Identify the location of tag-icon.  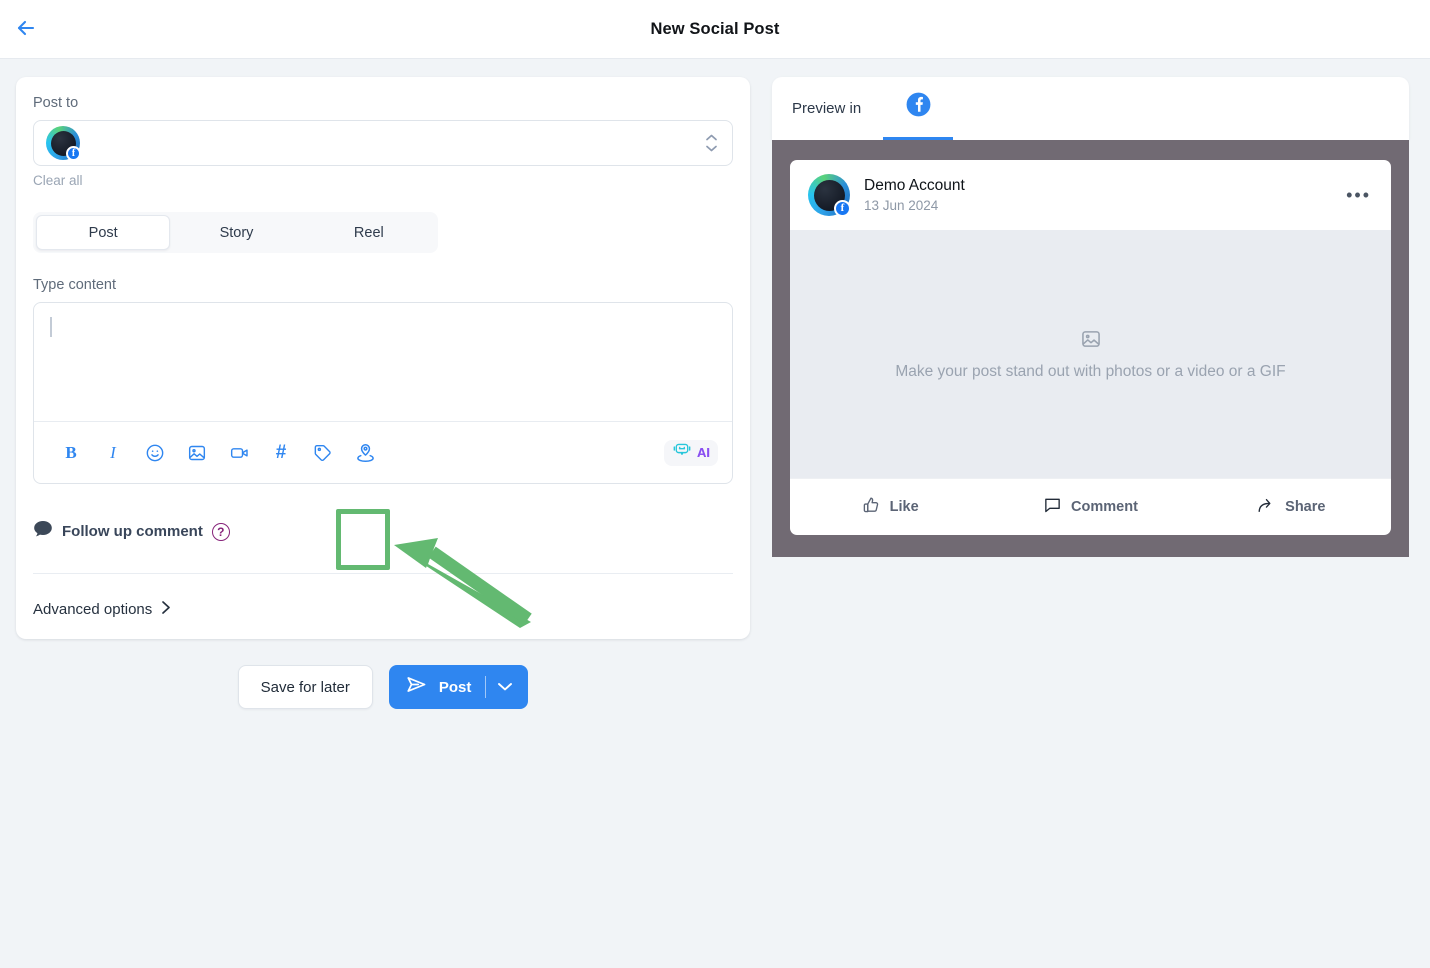
(323, 453).